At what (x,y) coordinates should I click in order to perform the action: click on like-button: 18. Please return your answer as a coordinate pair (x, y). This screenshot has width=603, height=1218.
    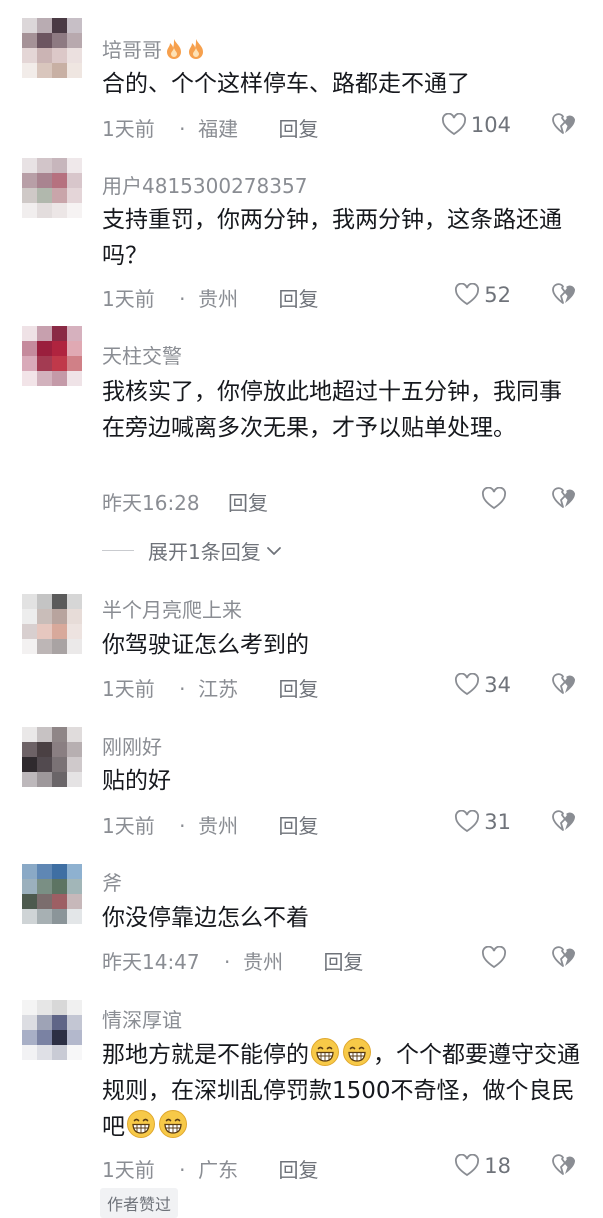
    Looking at the image, I should click on (482, 1166).